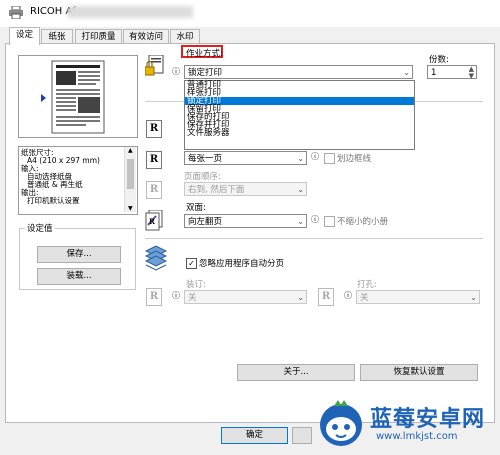  Describe the element at coordinates (130, 208) in the screenshot. I see `scroll-down-icon: ▼` at that location.